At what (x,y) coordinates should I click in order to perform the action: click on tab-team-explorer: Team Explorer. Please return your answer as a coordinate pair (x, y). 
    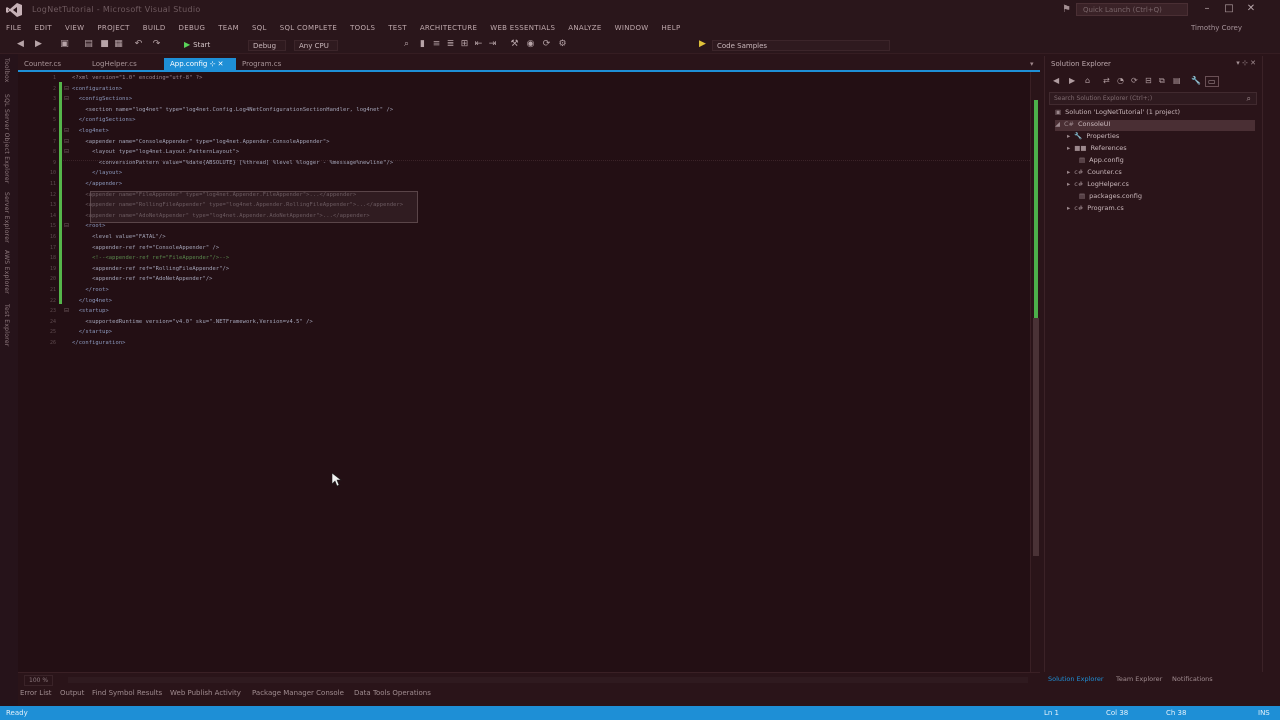
    Looking at the image, I should click on (1139, 679).